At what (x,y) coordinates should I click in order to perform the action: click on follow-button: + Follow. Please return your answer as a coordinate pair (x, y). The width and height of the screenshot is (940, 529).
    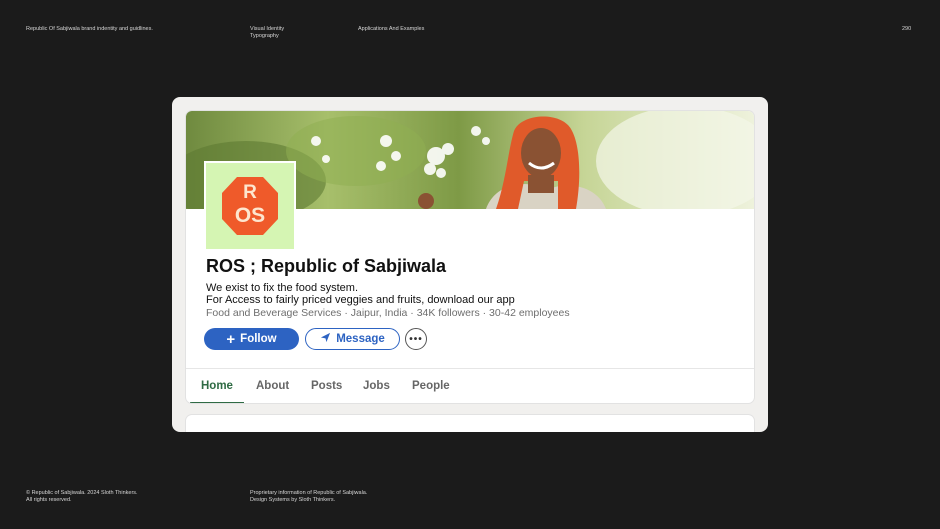
    Looking at the image, I should click on (251, 339).